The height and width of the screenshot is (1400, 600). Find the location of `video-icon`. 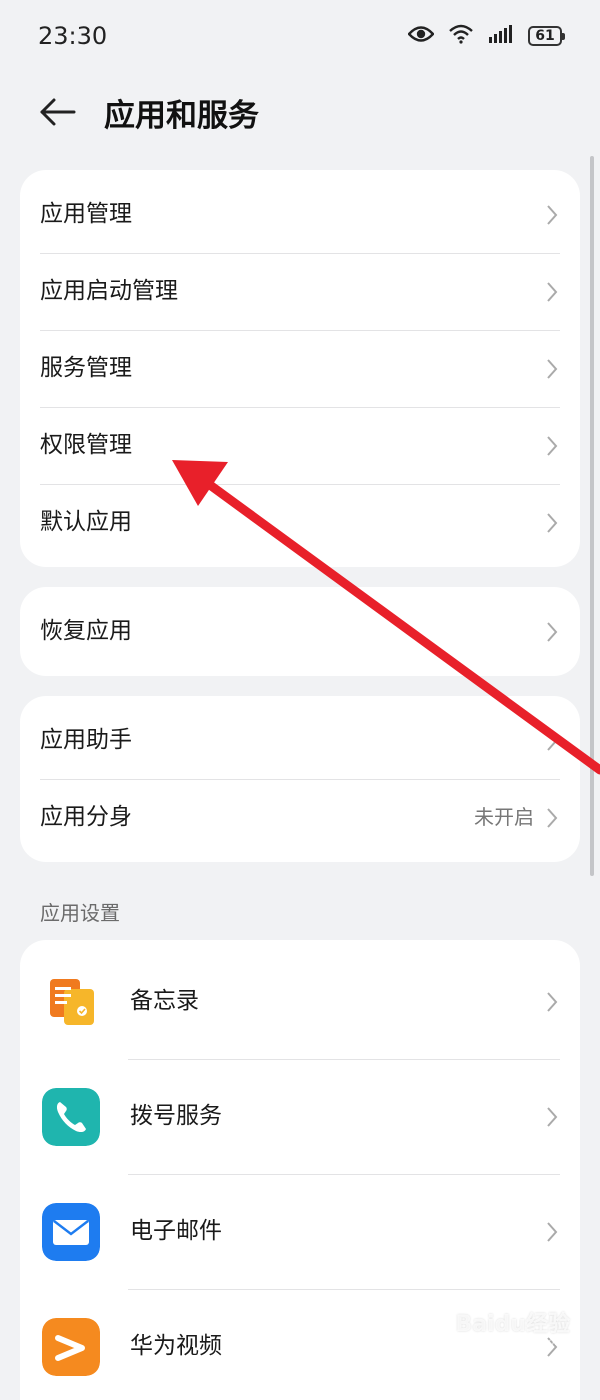

video-icon is located at coordinates (71, 1347).